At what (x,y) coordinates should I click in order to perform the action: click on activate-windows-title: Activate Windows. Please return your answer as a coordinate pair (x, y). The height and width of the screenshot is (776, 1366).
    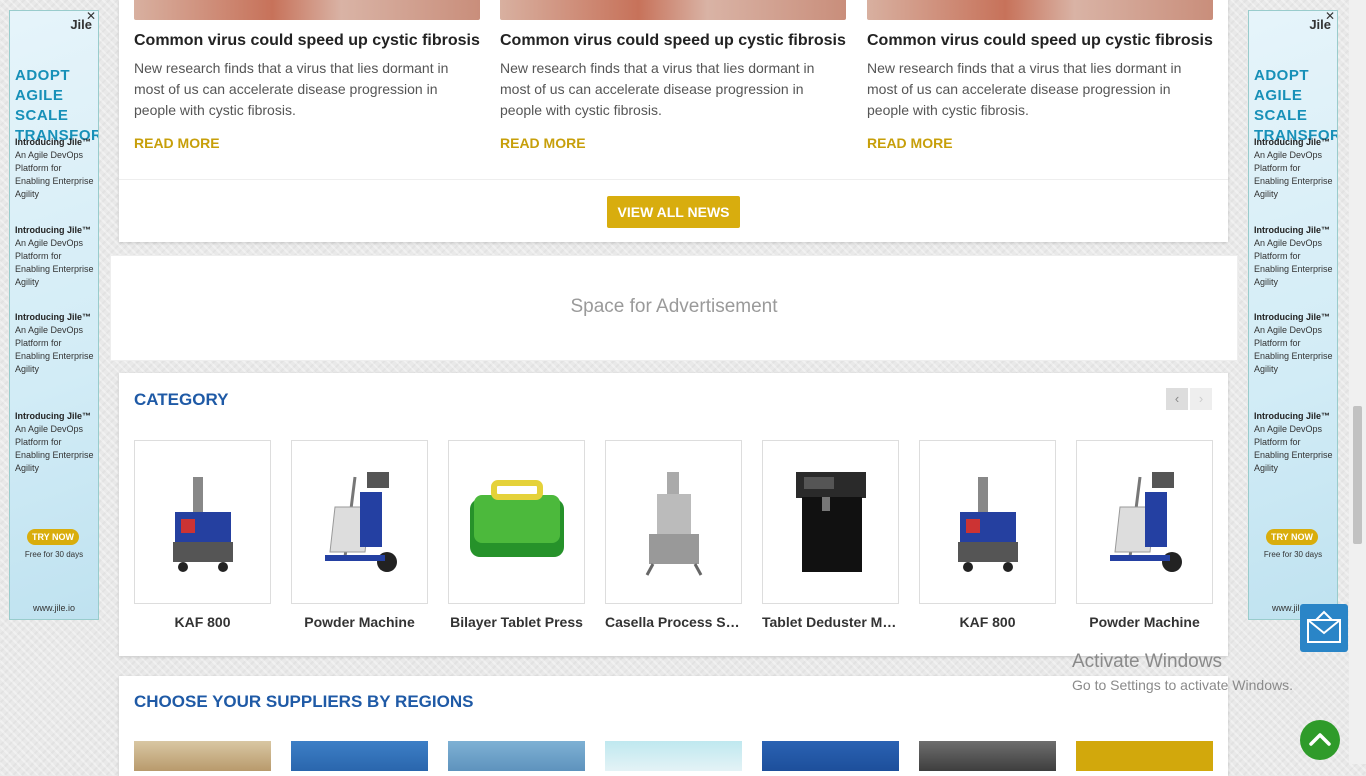
    Looking at the image, I should click on (1147, 661).